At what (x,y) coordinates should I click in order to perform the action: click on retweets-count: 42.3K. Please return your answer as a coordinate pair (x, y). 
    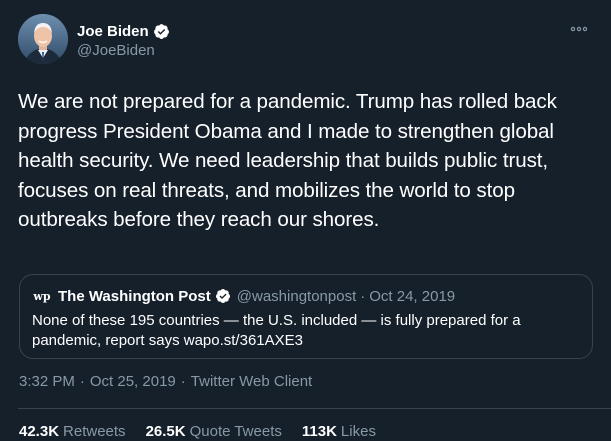
    Looking at the image, I should click on (39, 431).